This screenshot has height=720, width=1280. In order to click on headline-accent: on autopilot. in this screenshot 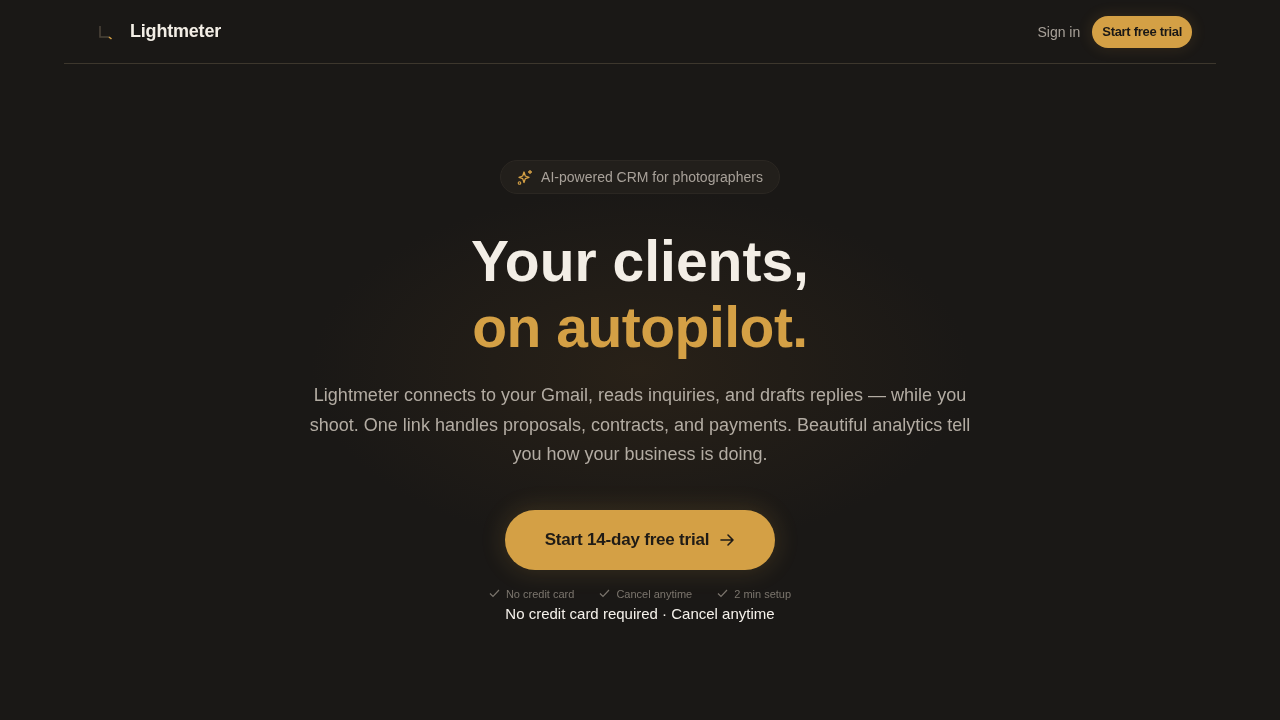, I will do `click(640, 327)`.